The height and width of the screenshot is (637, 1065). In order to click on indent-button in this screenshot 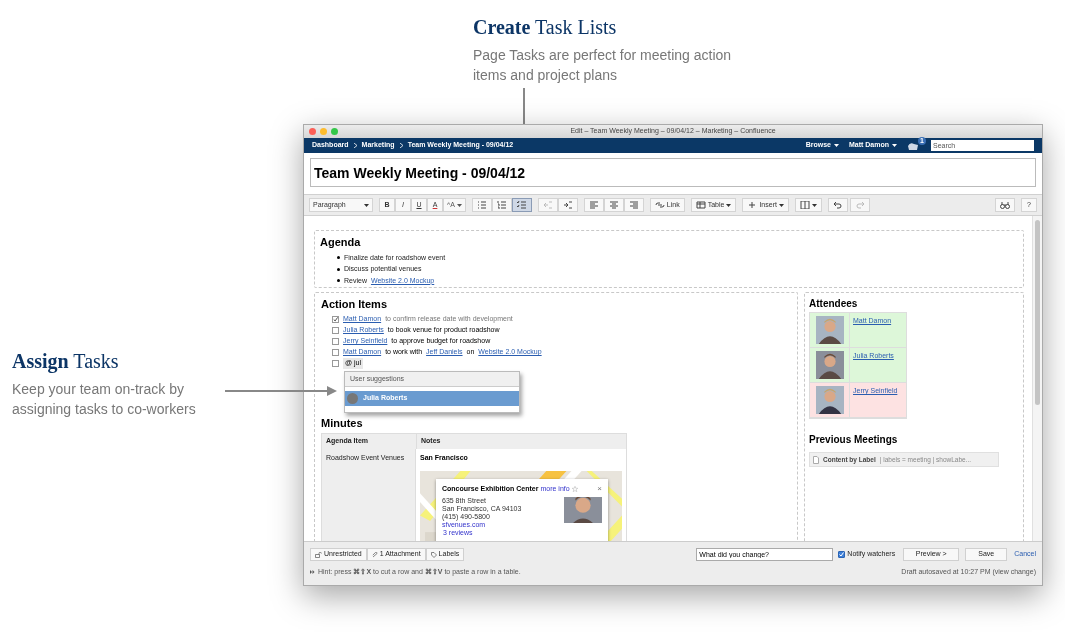, I will do `click(567, 205)`.